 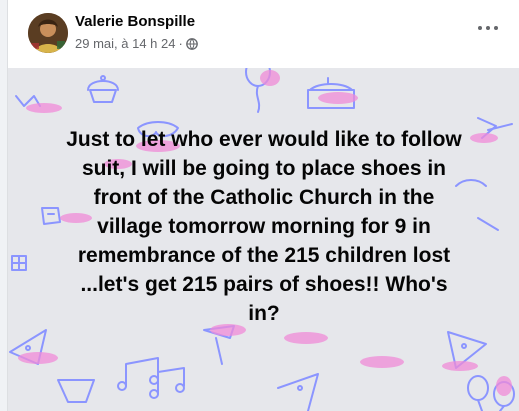 What do you see at coordinates (125, 43) in the screenshot?
I see `post-timestamp: 29 mai, à 14 h 24` at bounding box center [125, 43].